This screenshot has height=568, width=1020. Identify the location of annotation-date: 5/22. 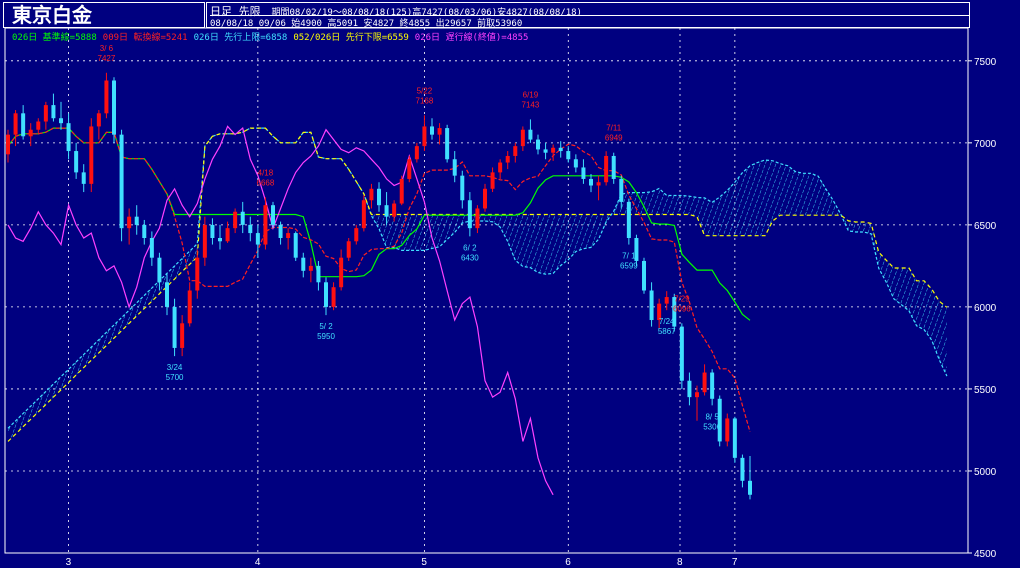
(425, 90).